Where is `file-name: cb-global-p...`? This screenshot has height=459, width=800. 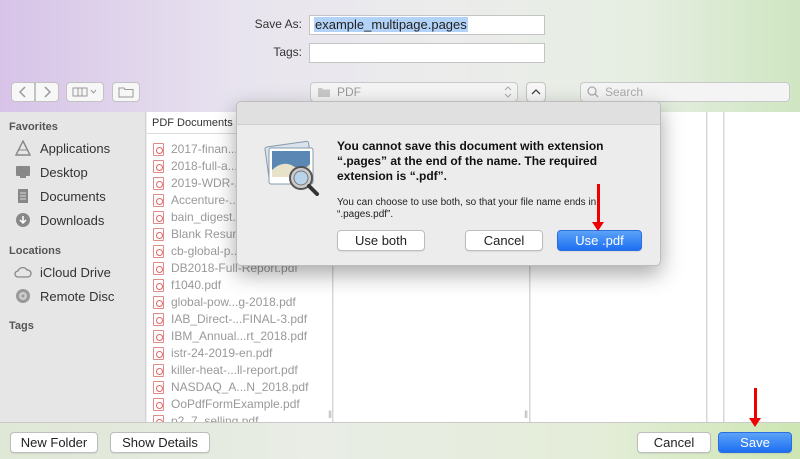 file-name: cb-global-p... is located at coordinates (206, 251).